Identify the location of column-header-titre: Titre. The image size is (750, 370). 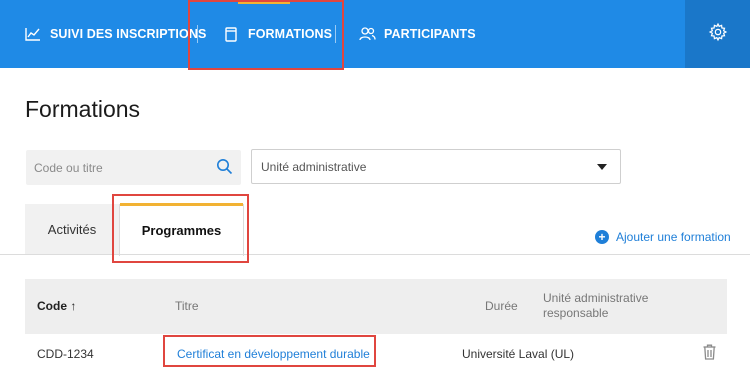
(187, 306).